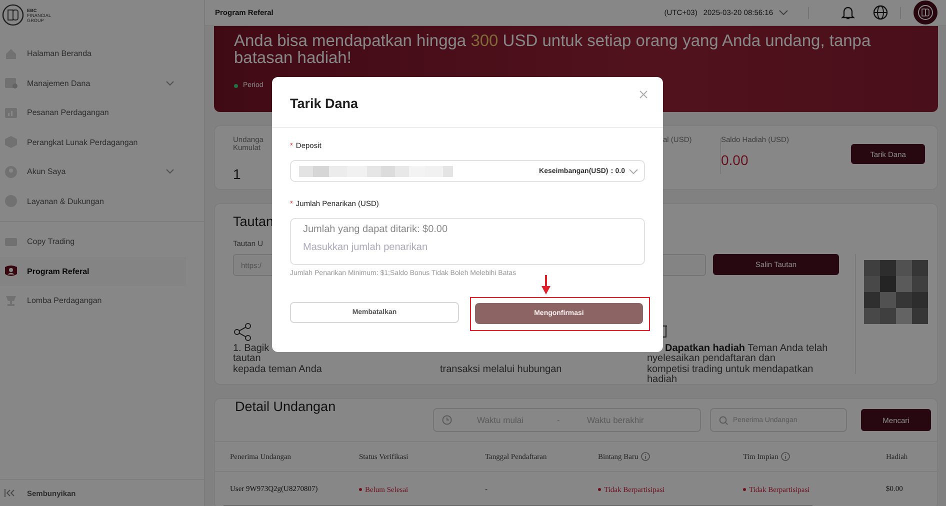 The width and height of the screenshot is (946, 506). What do you see at coordinates (880, 12) in the screenshot?
I see `globe-icon` at bounding box center [880, 12].